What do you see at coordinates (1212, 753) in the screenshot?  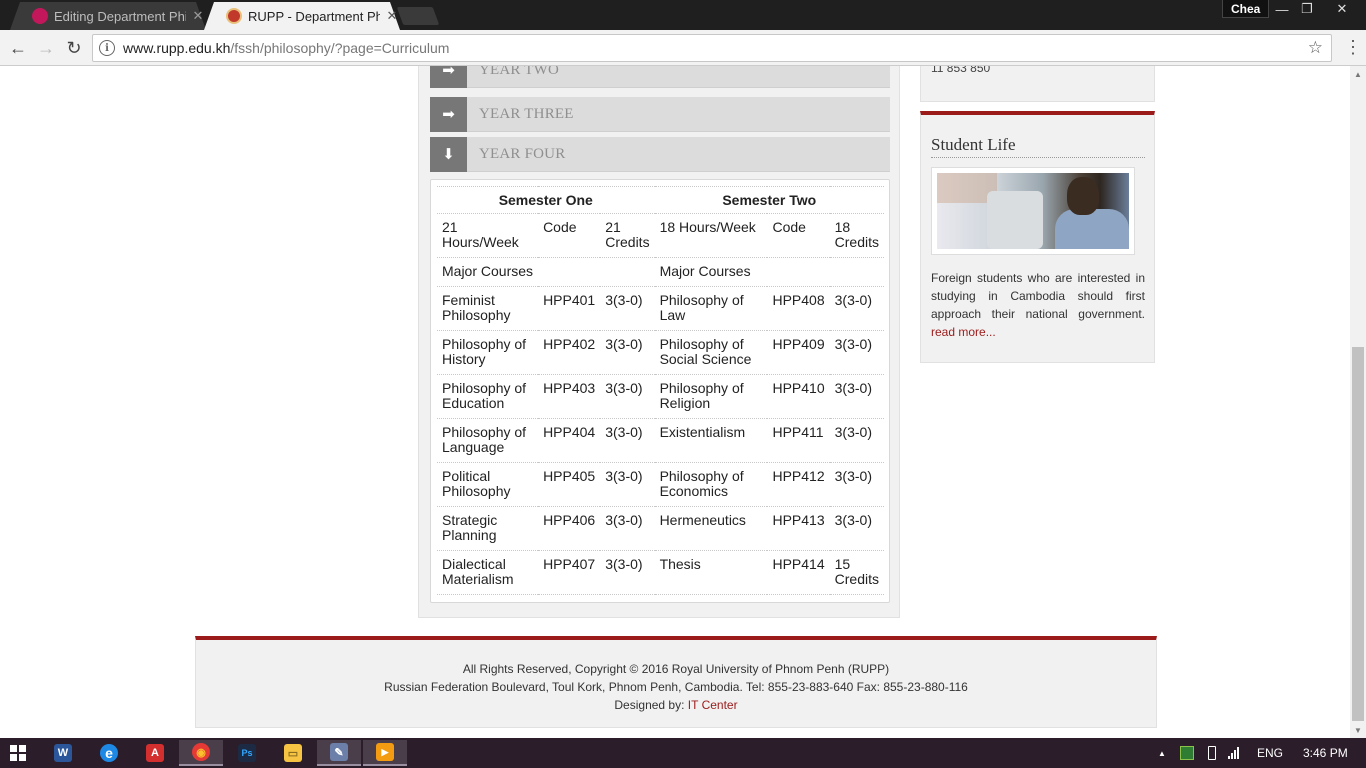 I see `battery-icon` at bounding box center [1212, 753].